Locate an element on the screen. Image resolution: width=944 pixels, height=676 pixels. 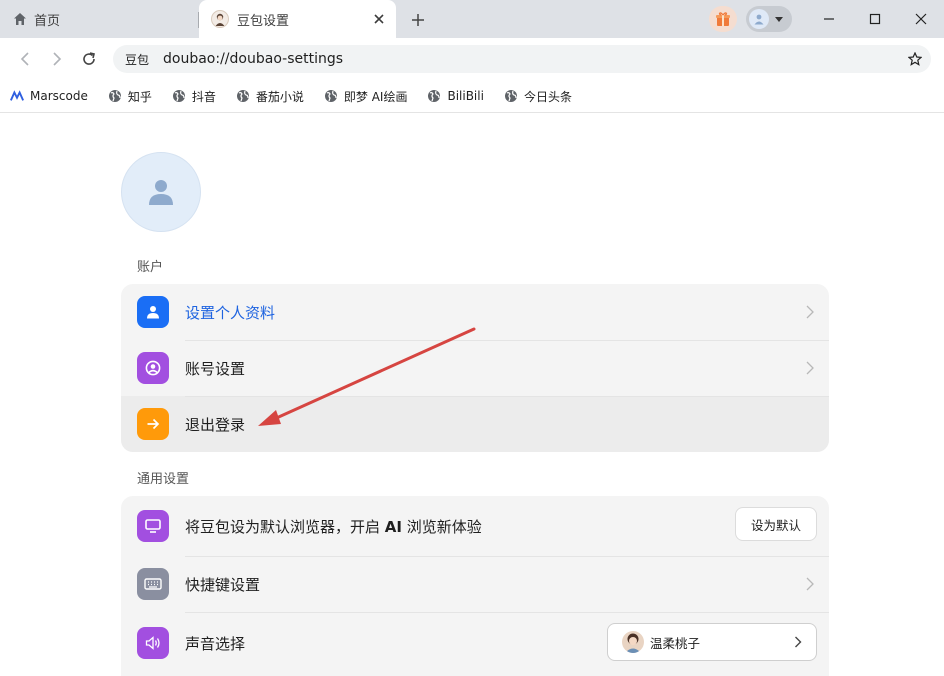
arrow-right-icon is located at coordinates (153, 424).